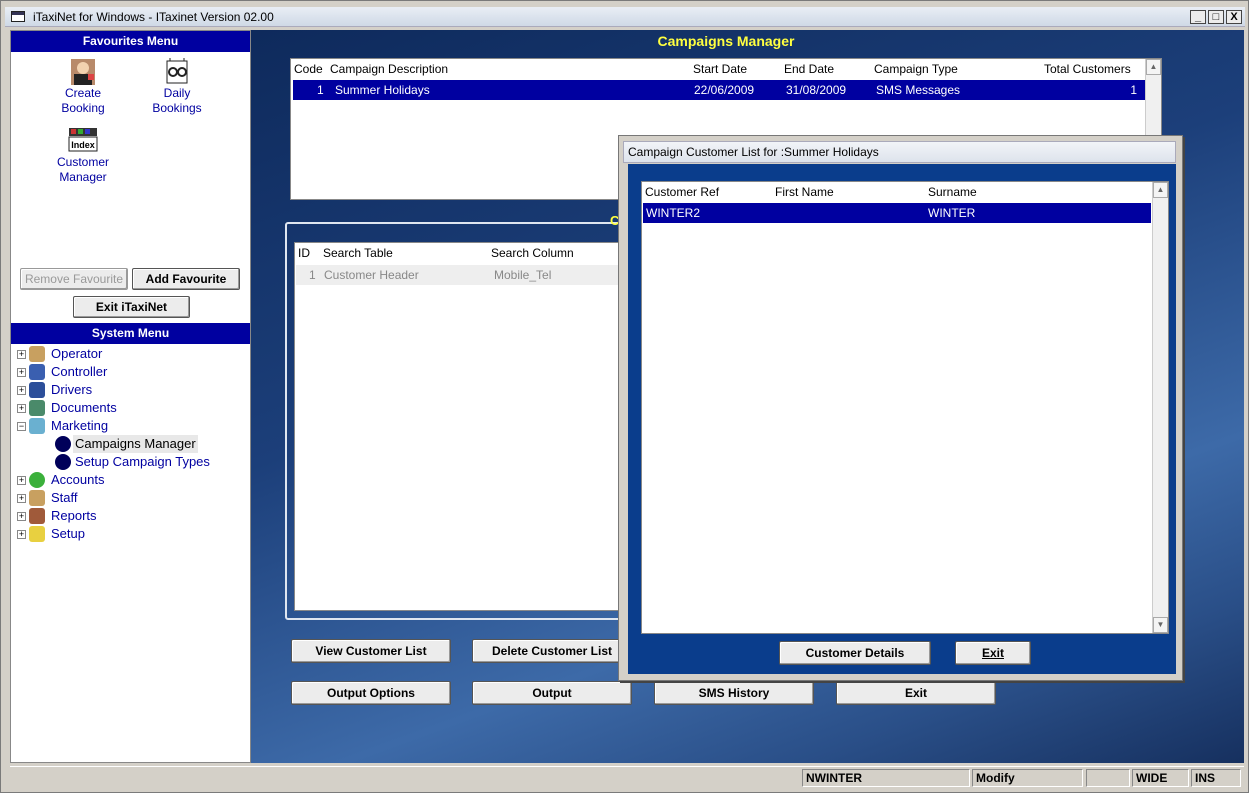 The width and height of the screenshot is (1249, 793). Describe the element at coordinates (1133, 90) in the screenshot. I see `cell-total: 1` at that location.